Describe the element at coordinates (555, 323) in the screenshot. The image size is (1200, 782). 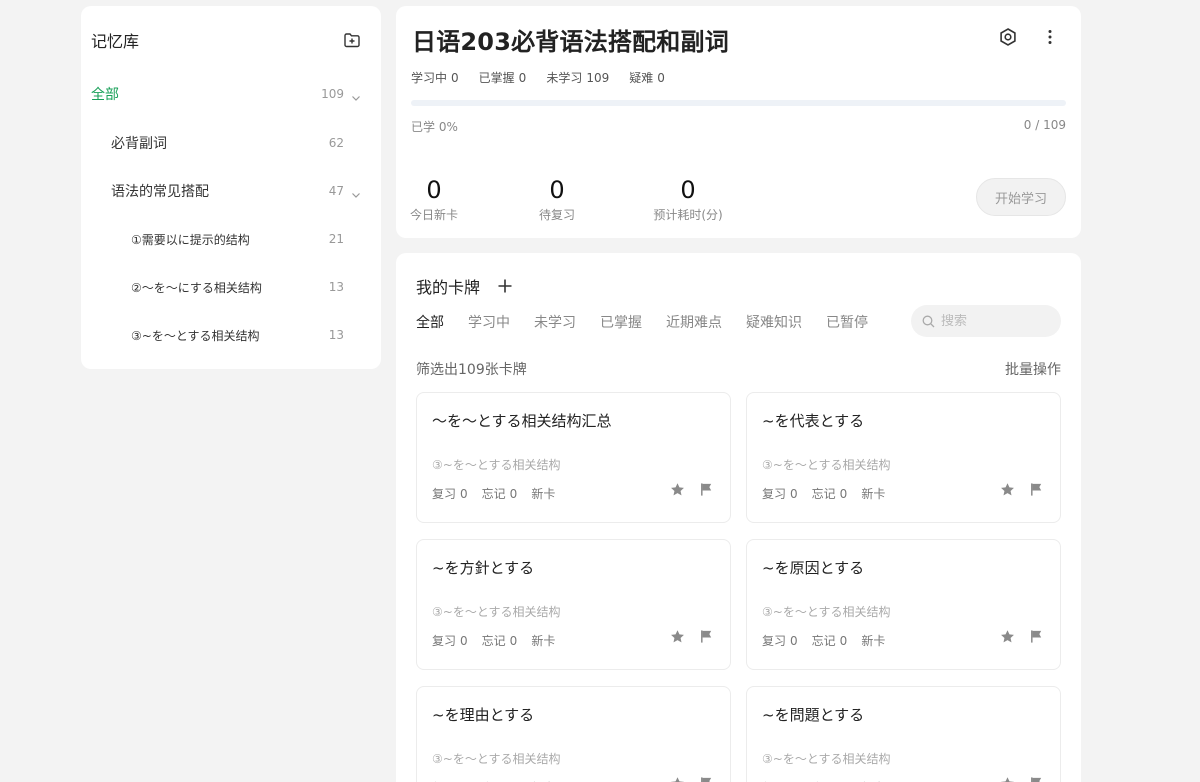
I see `tab-unlearned: 未学习` at that location.